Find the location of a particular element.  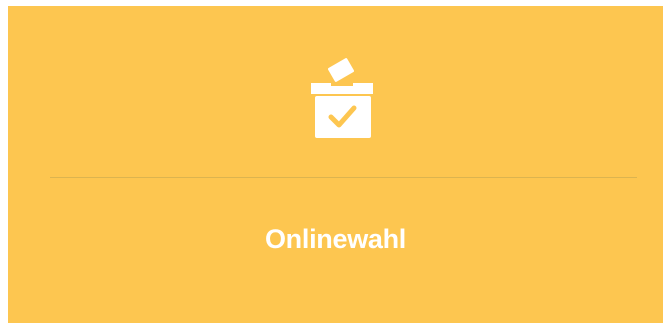

divider is located at coordinates (343, 177).